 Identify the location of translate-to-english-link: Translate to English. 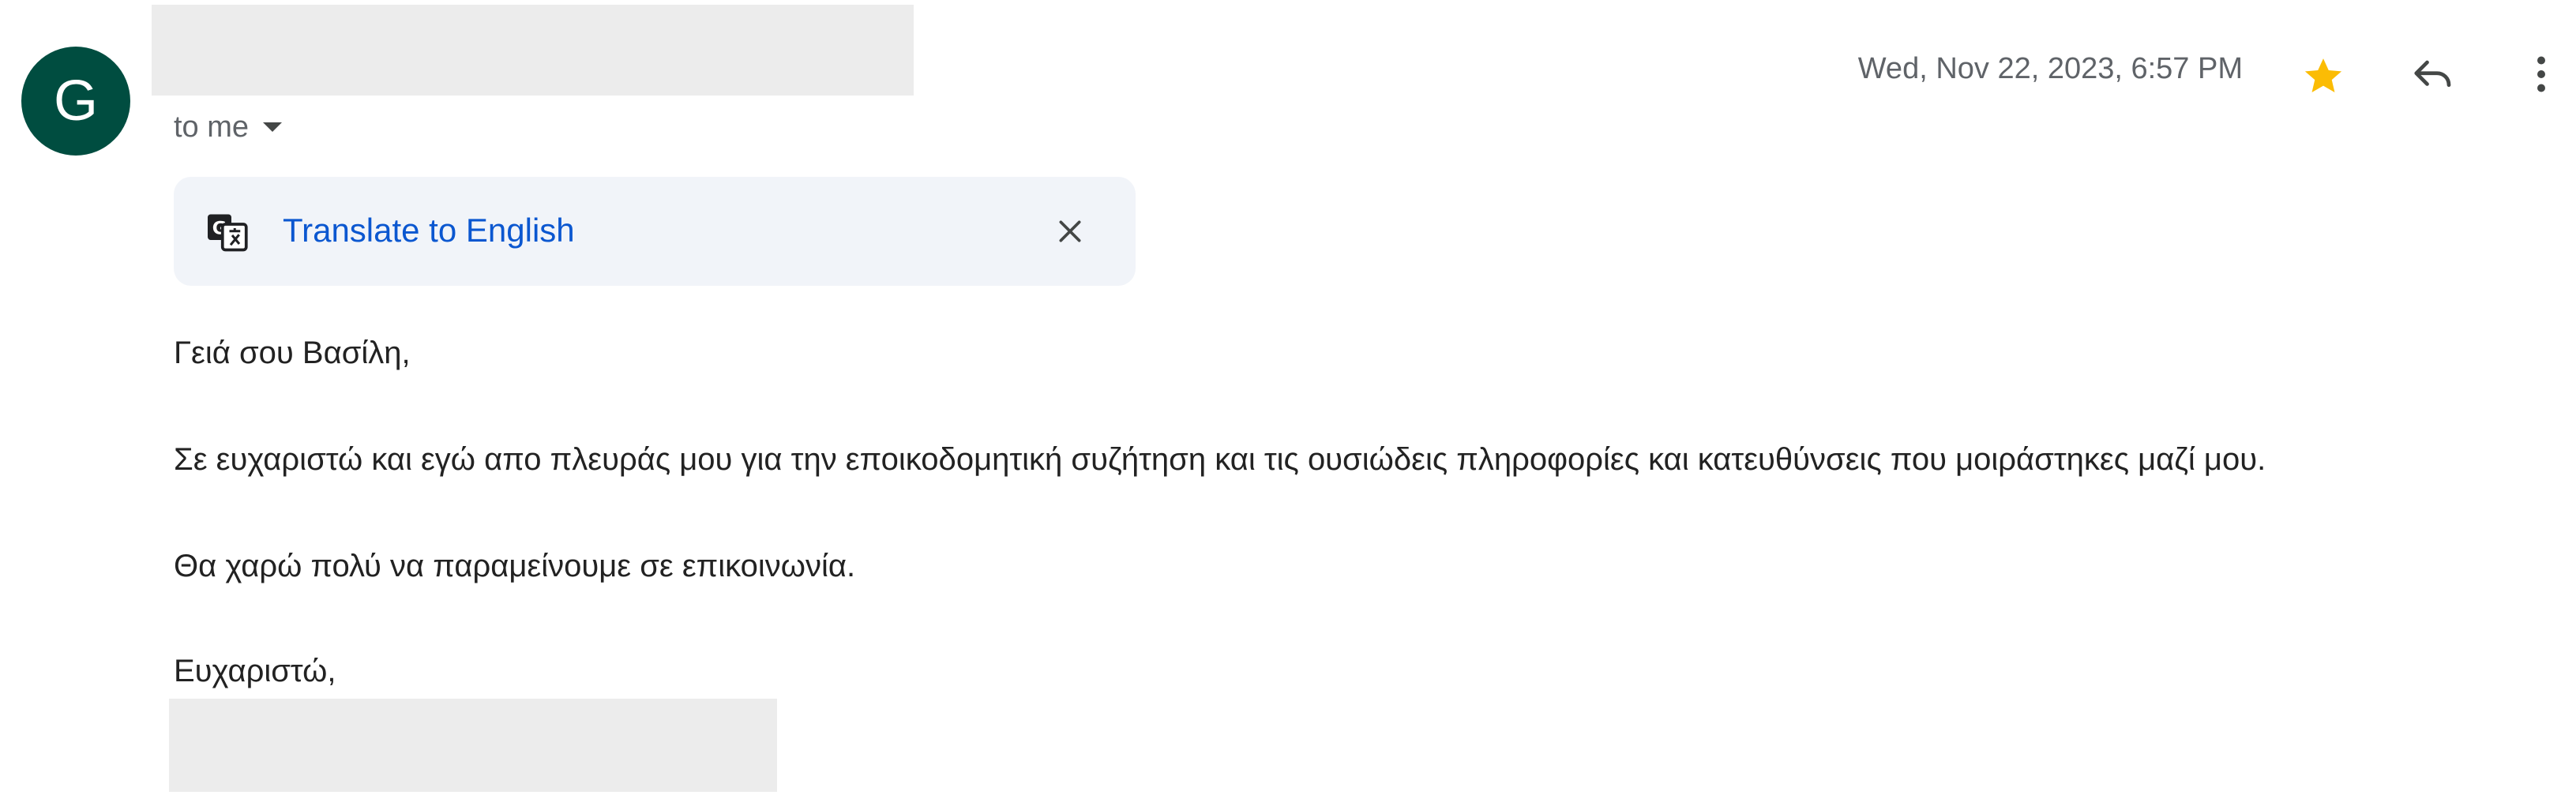
(429, 230).